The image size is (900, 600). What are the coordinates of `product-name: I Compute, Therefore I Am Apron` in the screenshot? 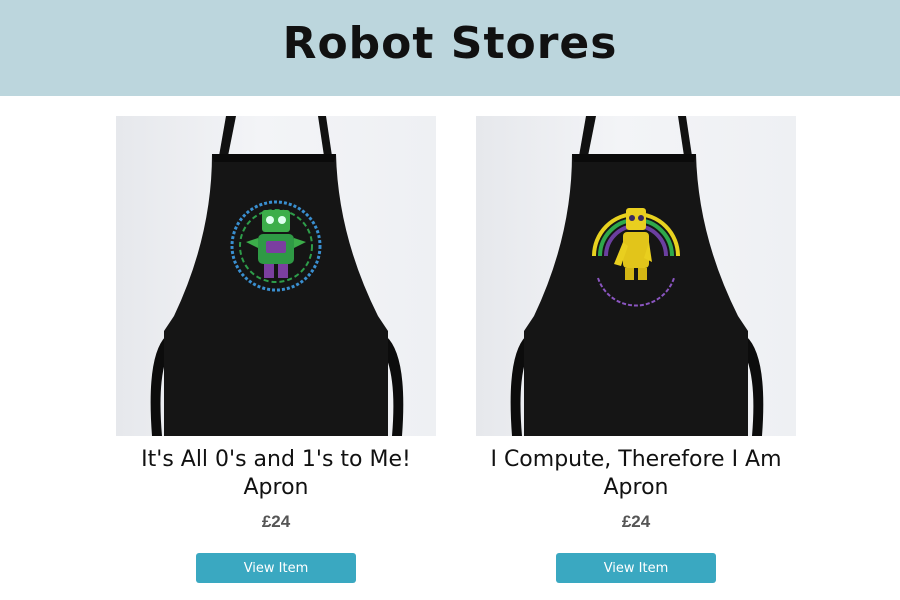 It's located at (636, 474).